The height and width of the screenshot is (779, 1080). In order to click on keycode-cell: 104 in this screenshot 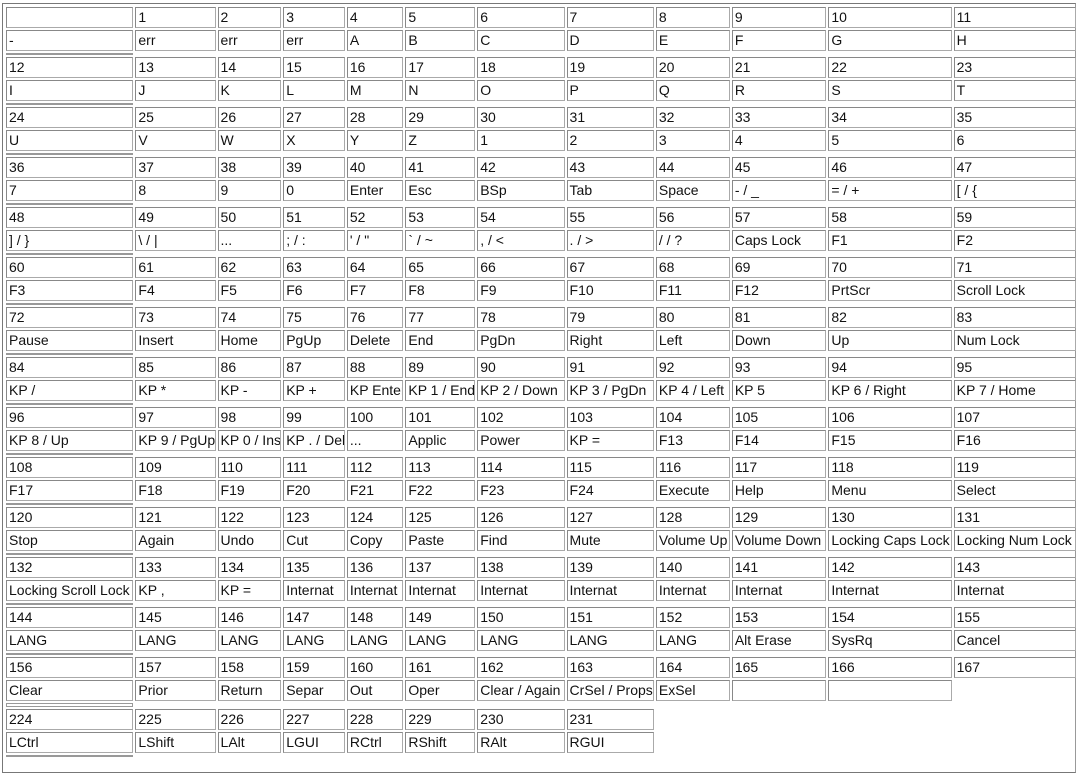, I will do `click(692, 417)`.